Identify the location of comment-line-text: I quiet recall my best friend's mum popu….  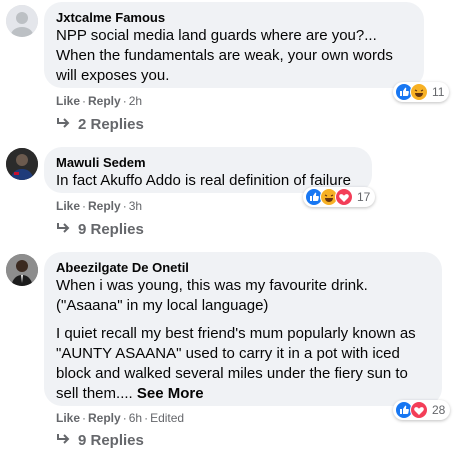
(236, 363).